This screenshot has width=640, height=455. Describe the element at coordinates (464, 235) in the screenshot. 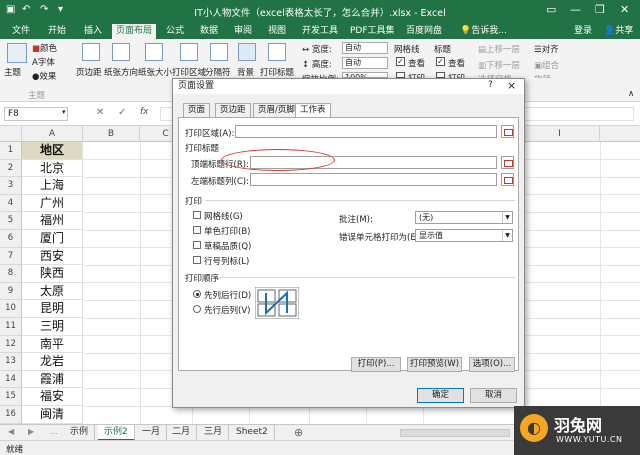

I see `cell-errors-select: 显示值 ▼` at that location.